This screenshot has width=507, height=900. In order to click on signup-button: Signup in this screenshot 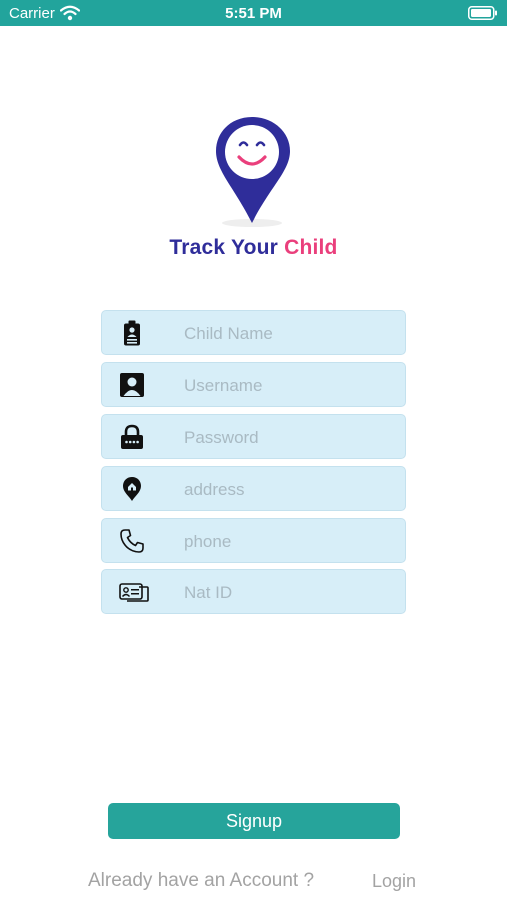, I will do `click(254, 821)`.